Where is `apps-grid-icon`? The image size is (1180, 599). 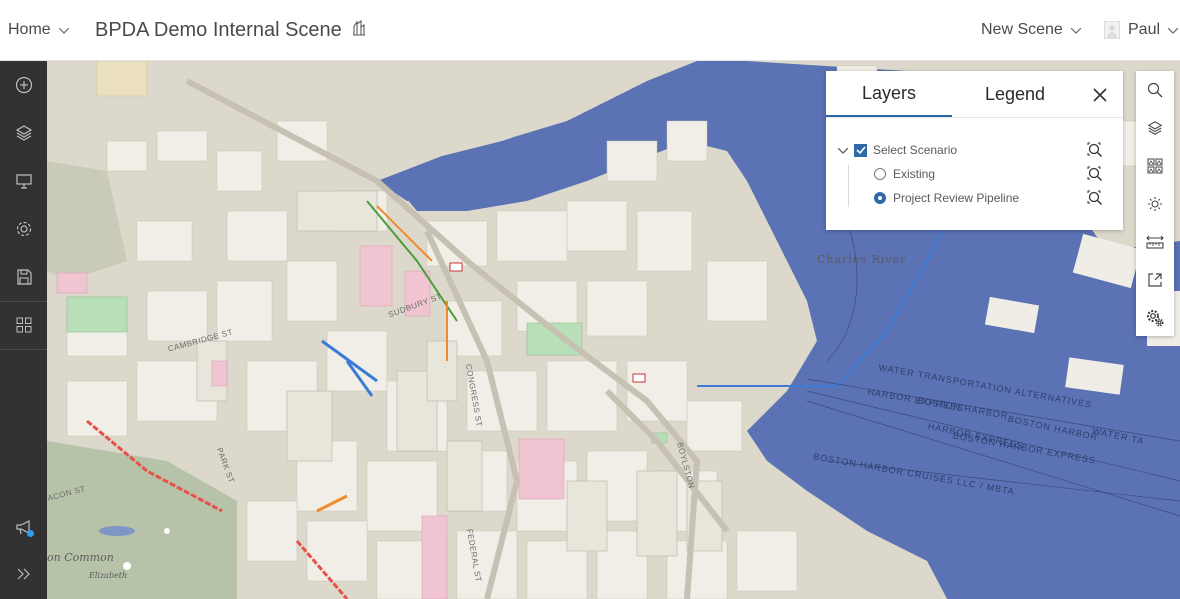
apps-grid-icon is located at coordinates (23, 325).